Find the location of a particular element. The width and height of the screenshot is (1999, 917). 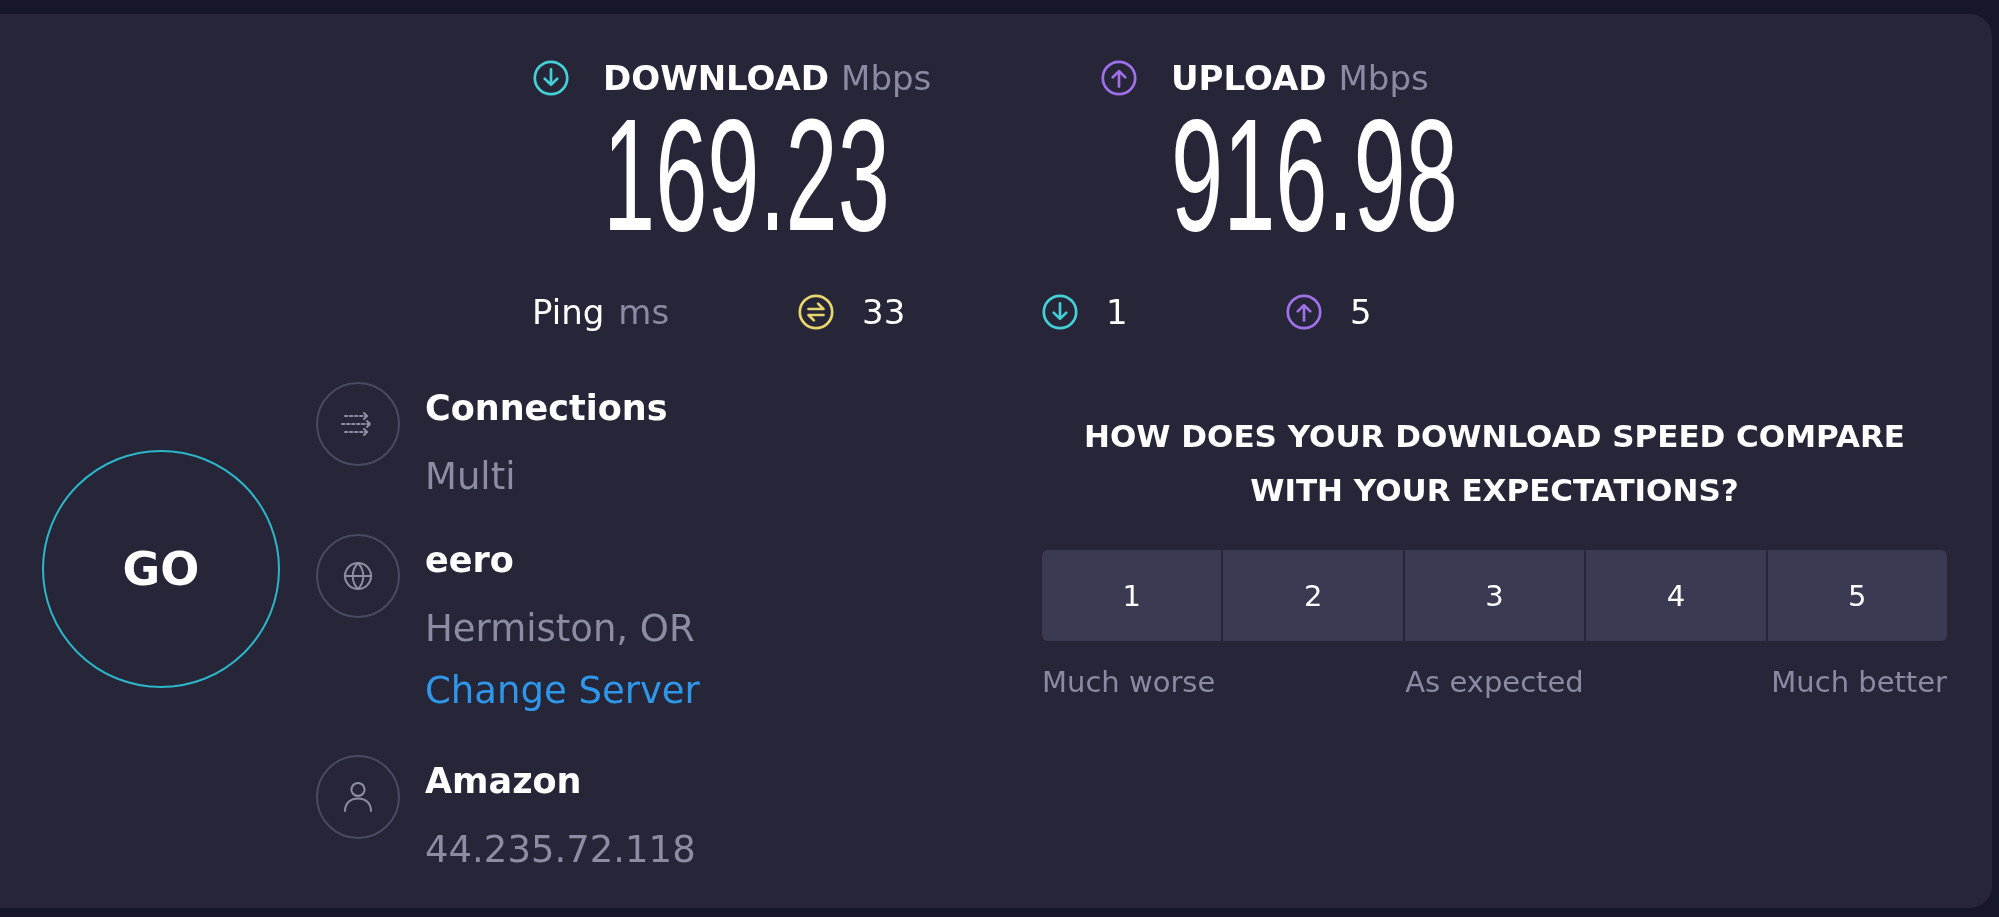

rating-button: 3 is located at coordinates (1494, 595).